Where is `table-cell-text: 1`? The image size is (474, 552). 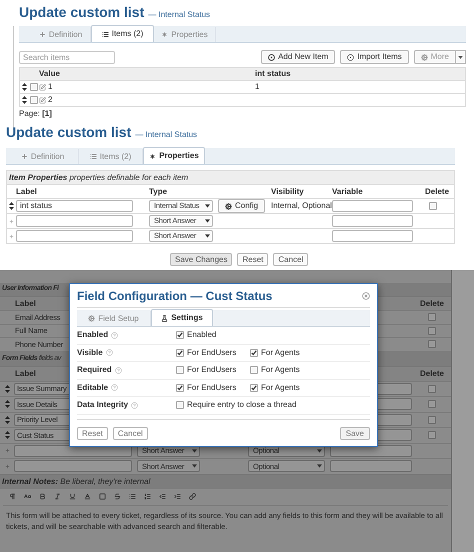
table-cell-text: 1 is located at coordinates (257, 87).